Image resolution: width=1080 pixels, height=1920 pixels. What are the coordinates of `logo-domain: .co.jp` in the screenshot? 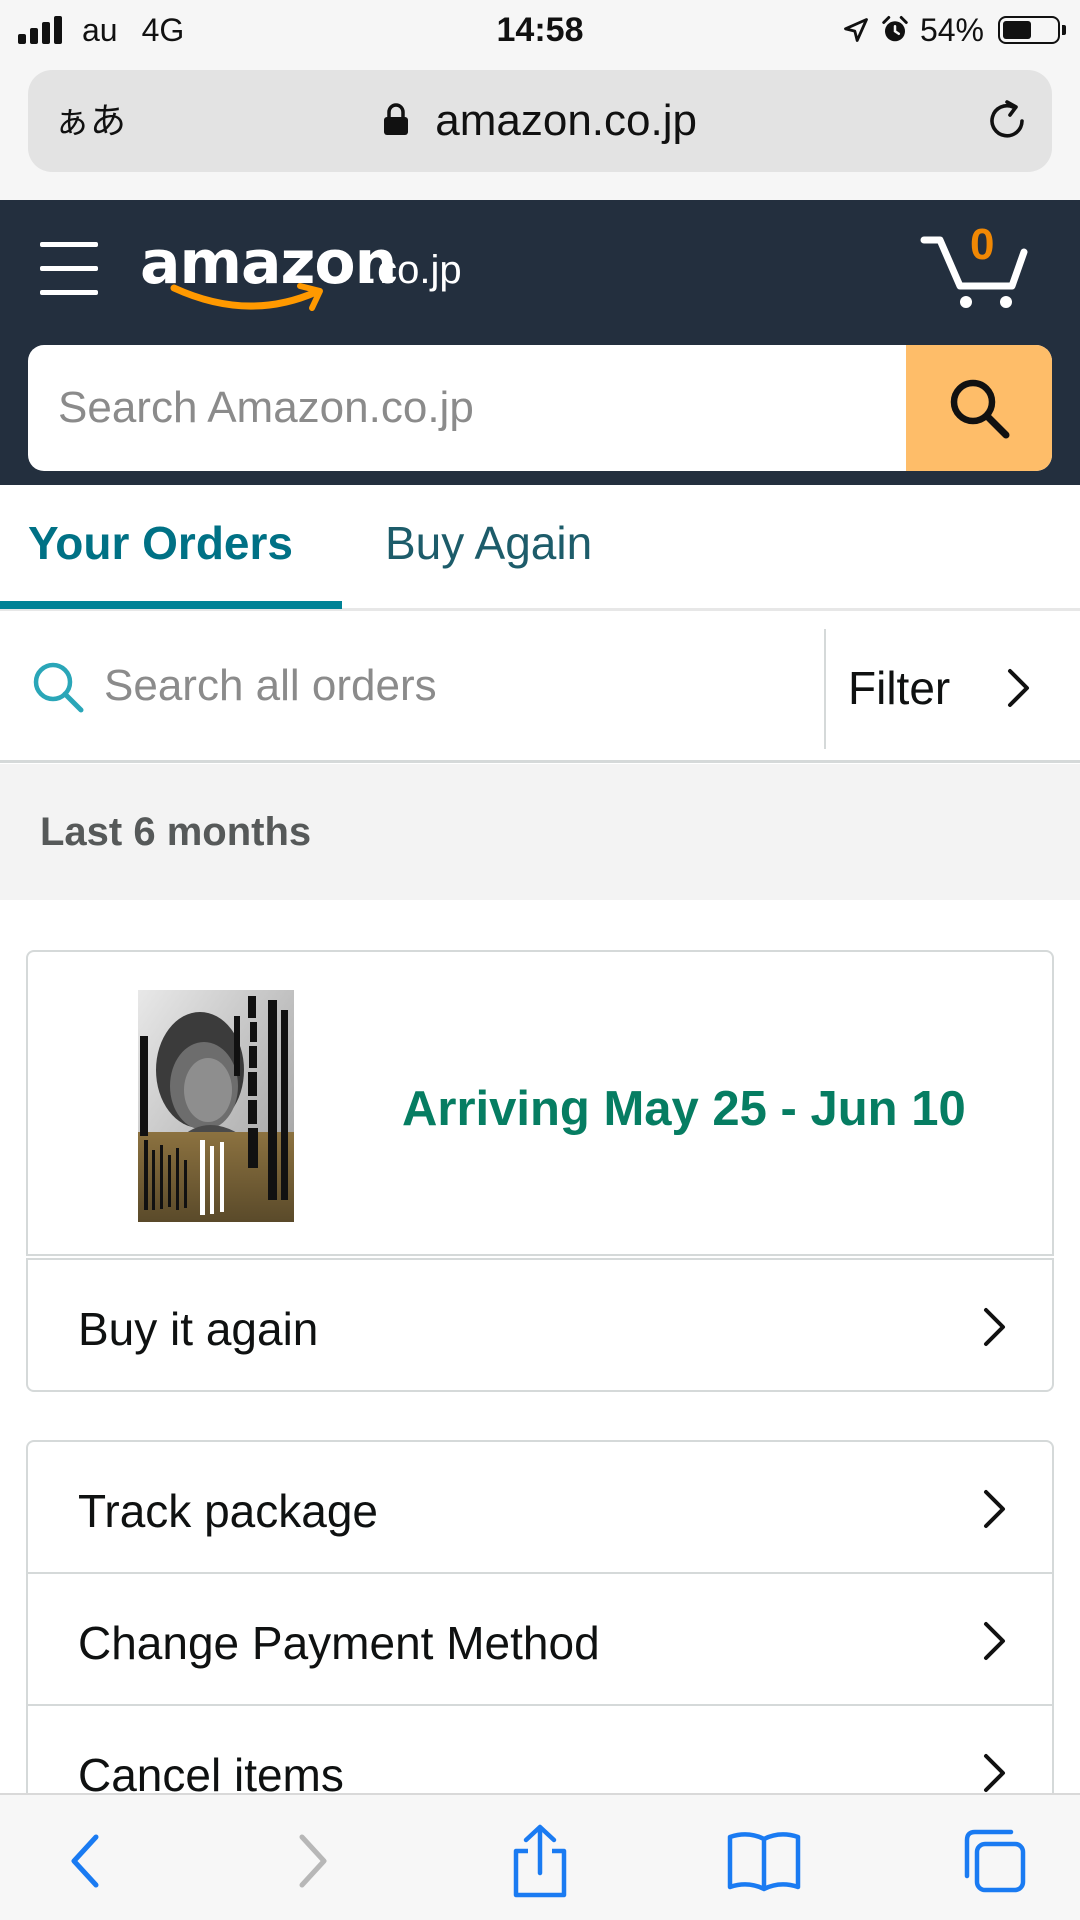 It's located at (414, 270).